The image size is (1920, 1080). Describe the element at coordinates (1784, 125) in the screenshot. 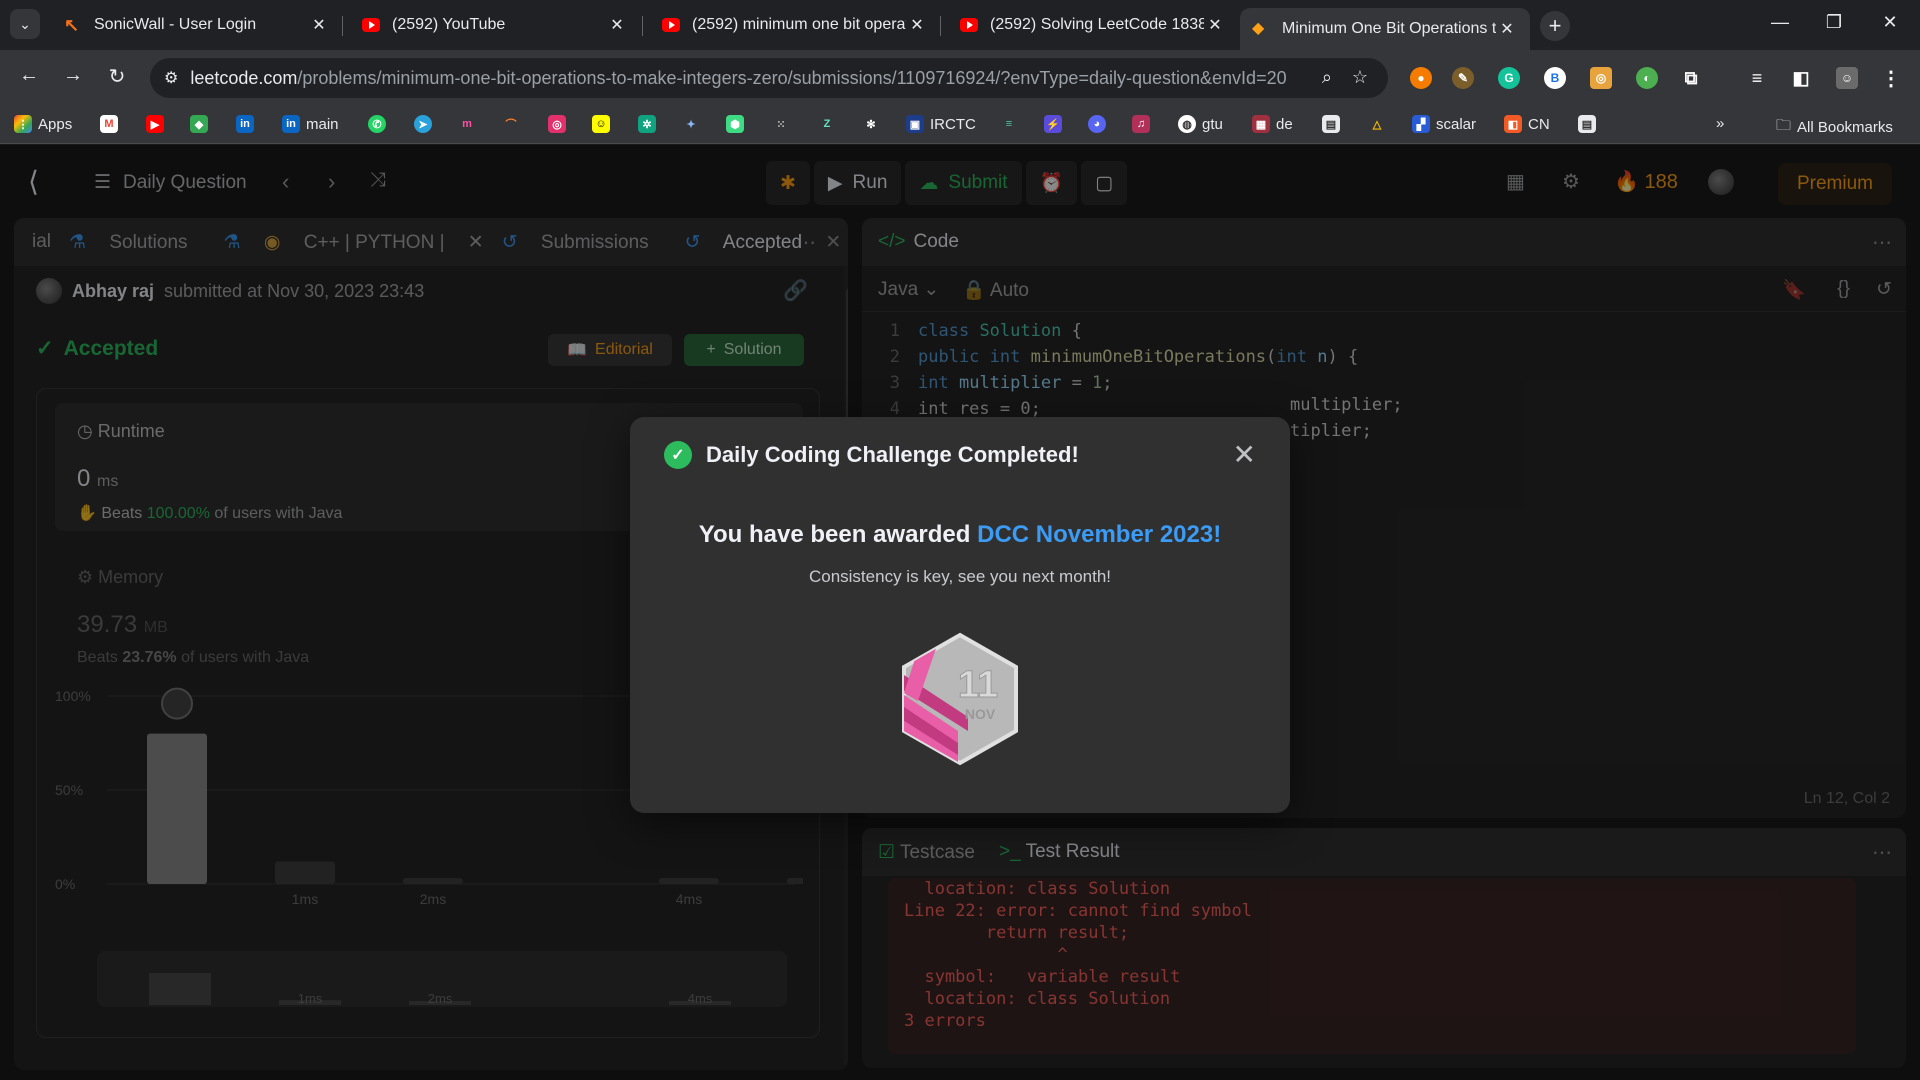

I see `folder-icon: 🗀` at that location.